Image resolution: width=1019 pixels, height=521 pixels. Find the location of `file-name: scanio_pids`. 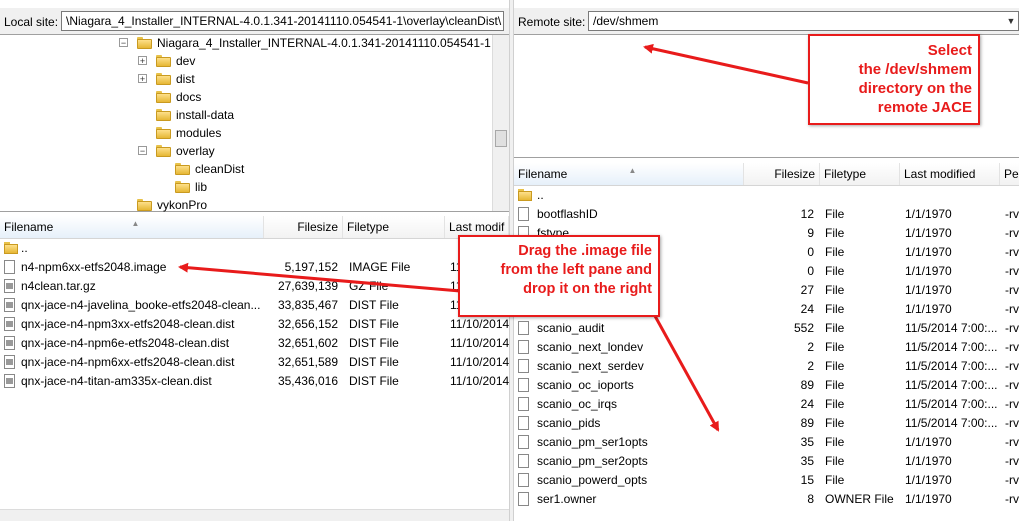

file-name: scanio_pids is located at coordinates (569, 423).